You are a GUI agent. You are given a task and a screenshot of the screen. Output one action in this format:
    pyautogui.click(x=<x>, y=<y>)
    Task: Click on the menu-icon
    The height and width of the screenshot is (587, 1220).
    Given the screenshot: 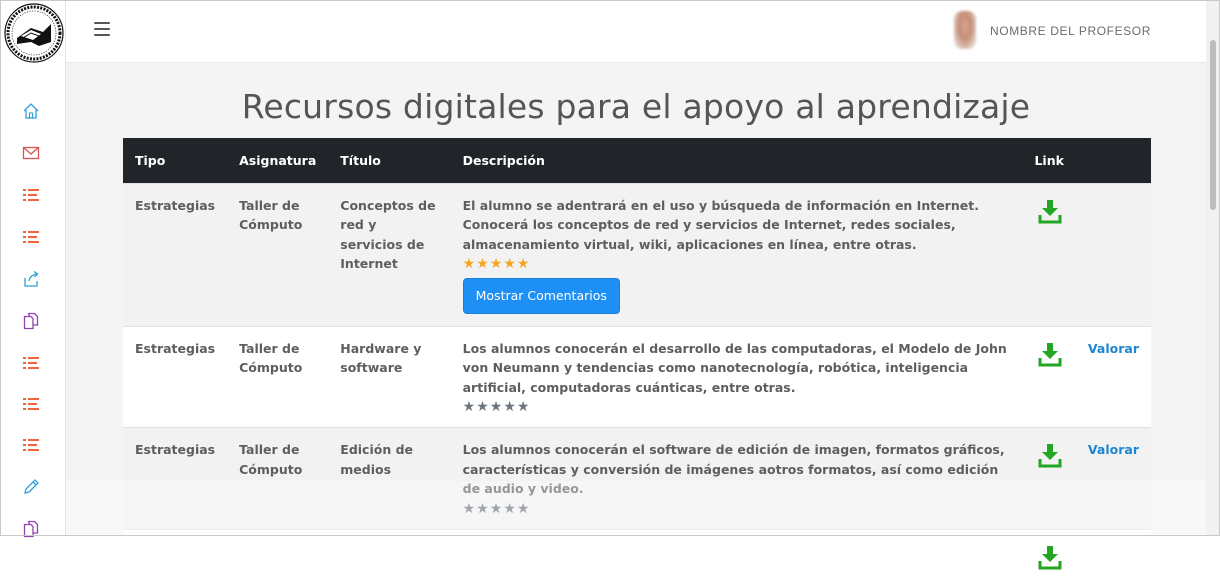 What is the action you would take?
    pyautogui.click(x=102, y=29)
    